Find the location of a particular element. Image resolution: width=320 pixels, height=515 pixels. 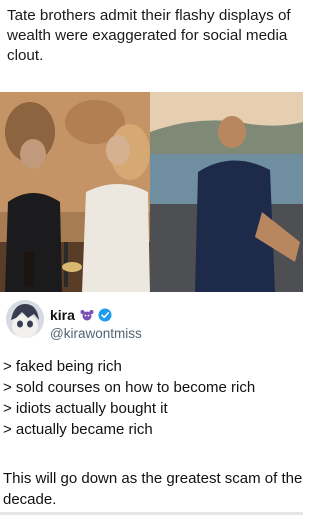

tweet-line: > idiots actually bought it is located at coordinates (85, 408).